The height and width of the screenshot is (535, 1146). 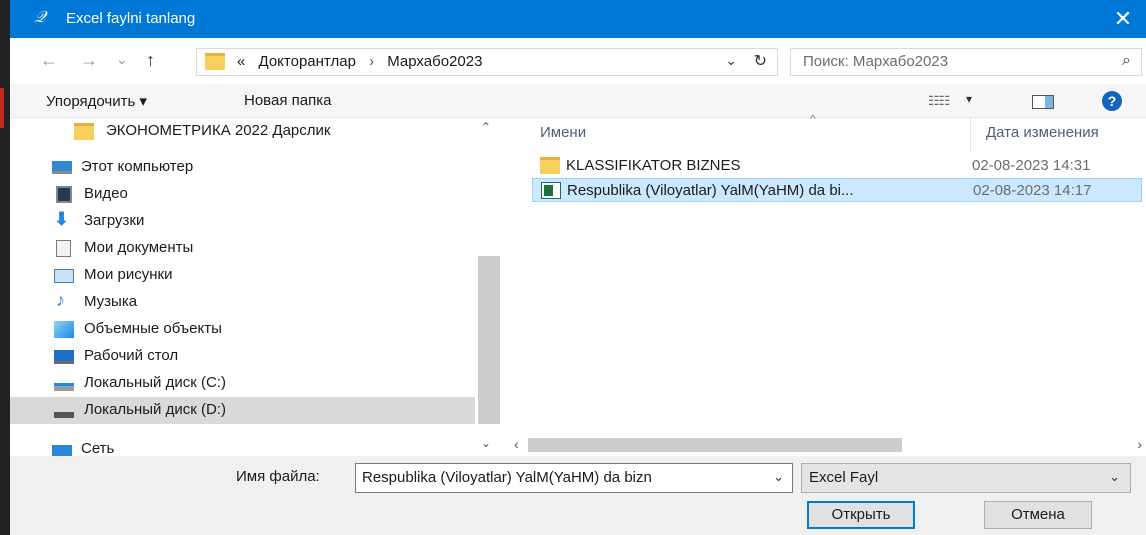 I want to click on scroll-left-icon: ‹, so click(x=516, y=444).